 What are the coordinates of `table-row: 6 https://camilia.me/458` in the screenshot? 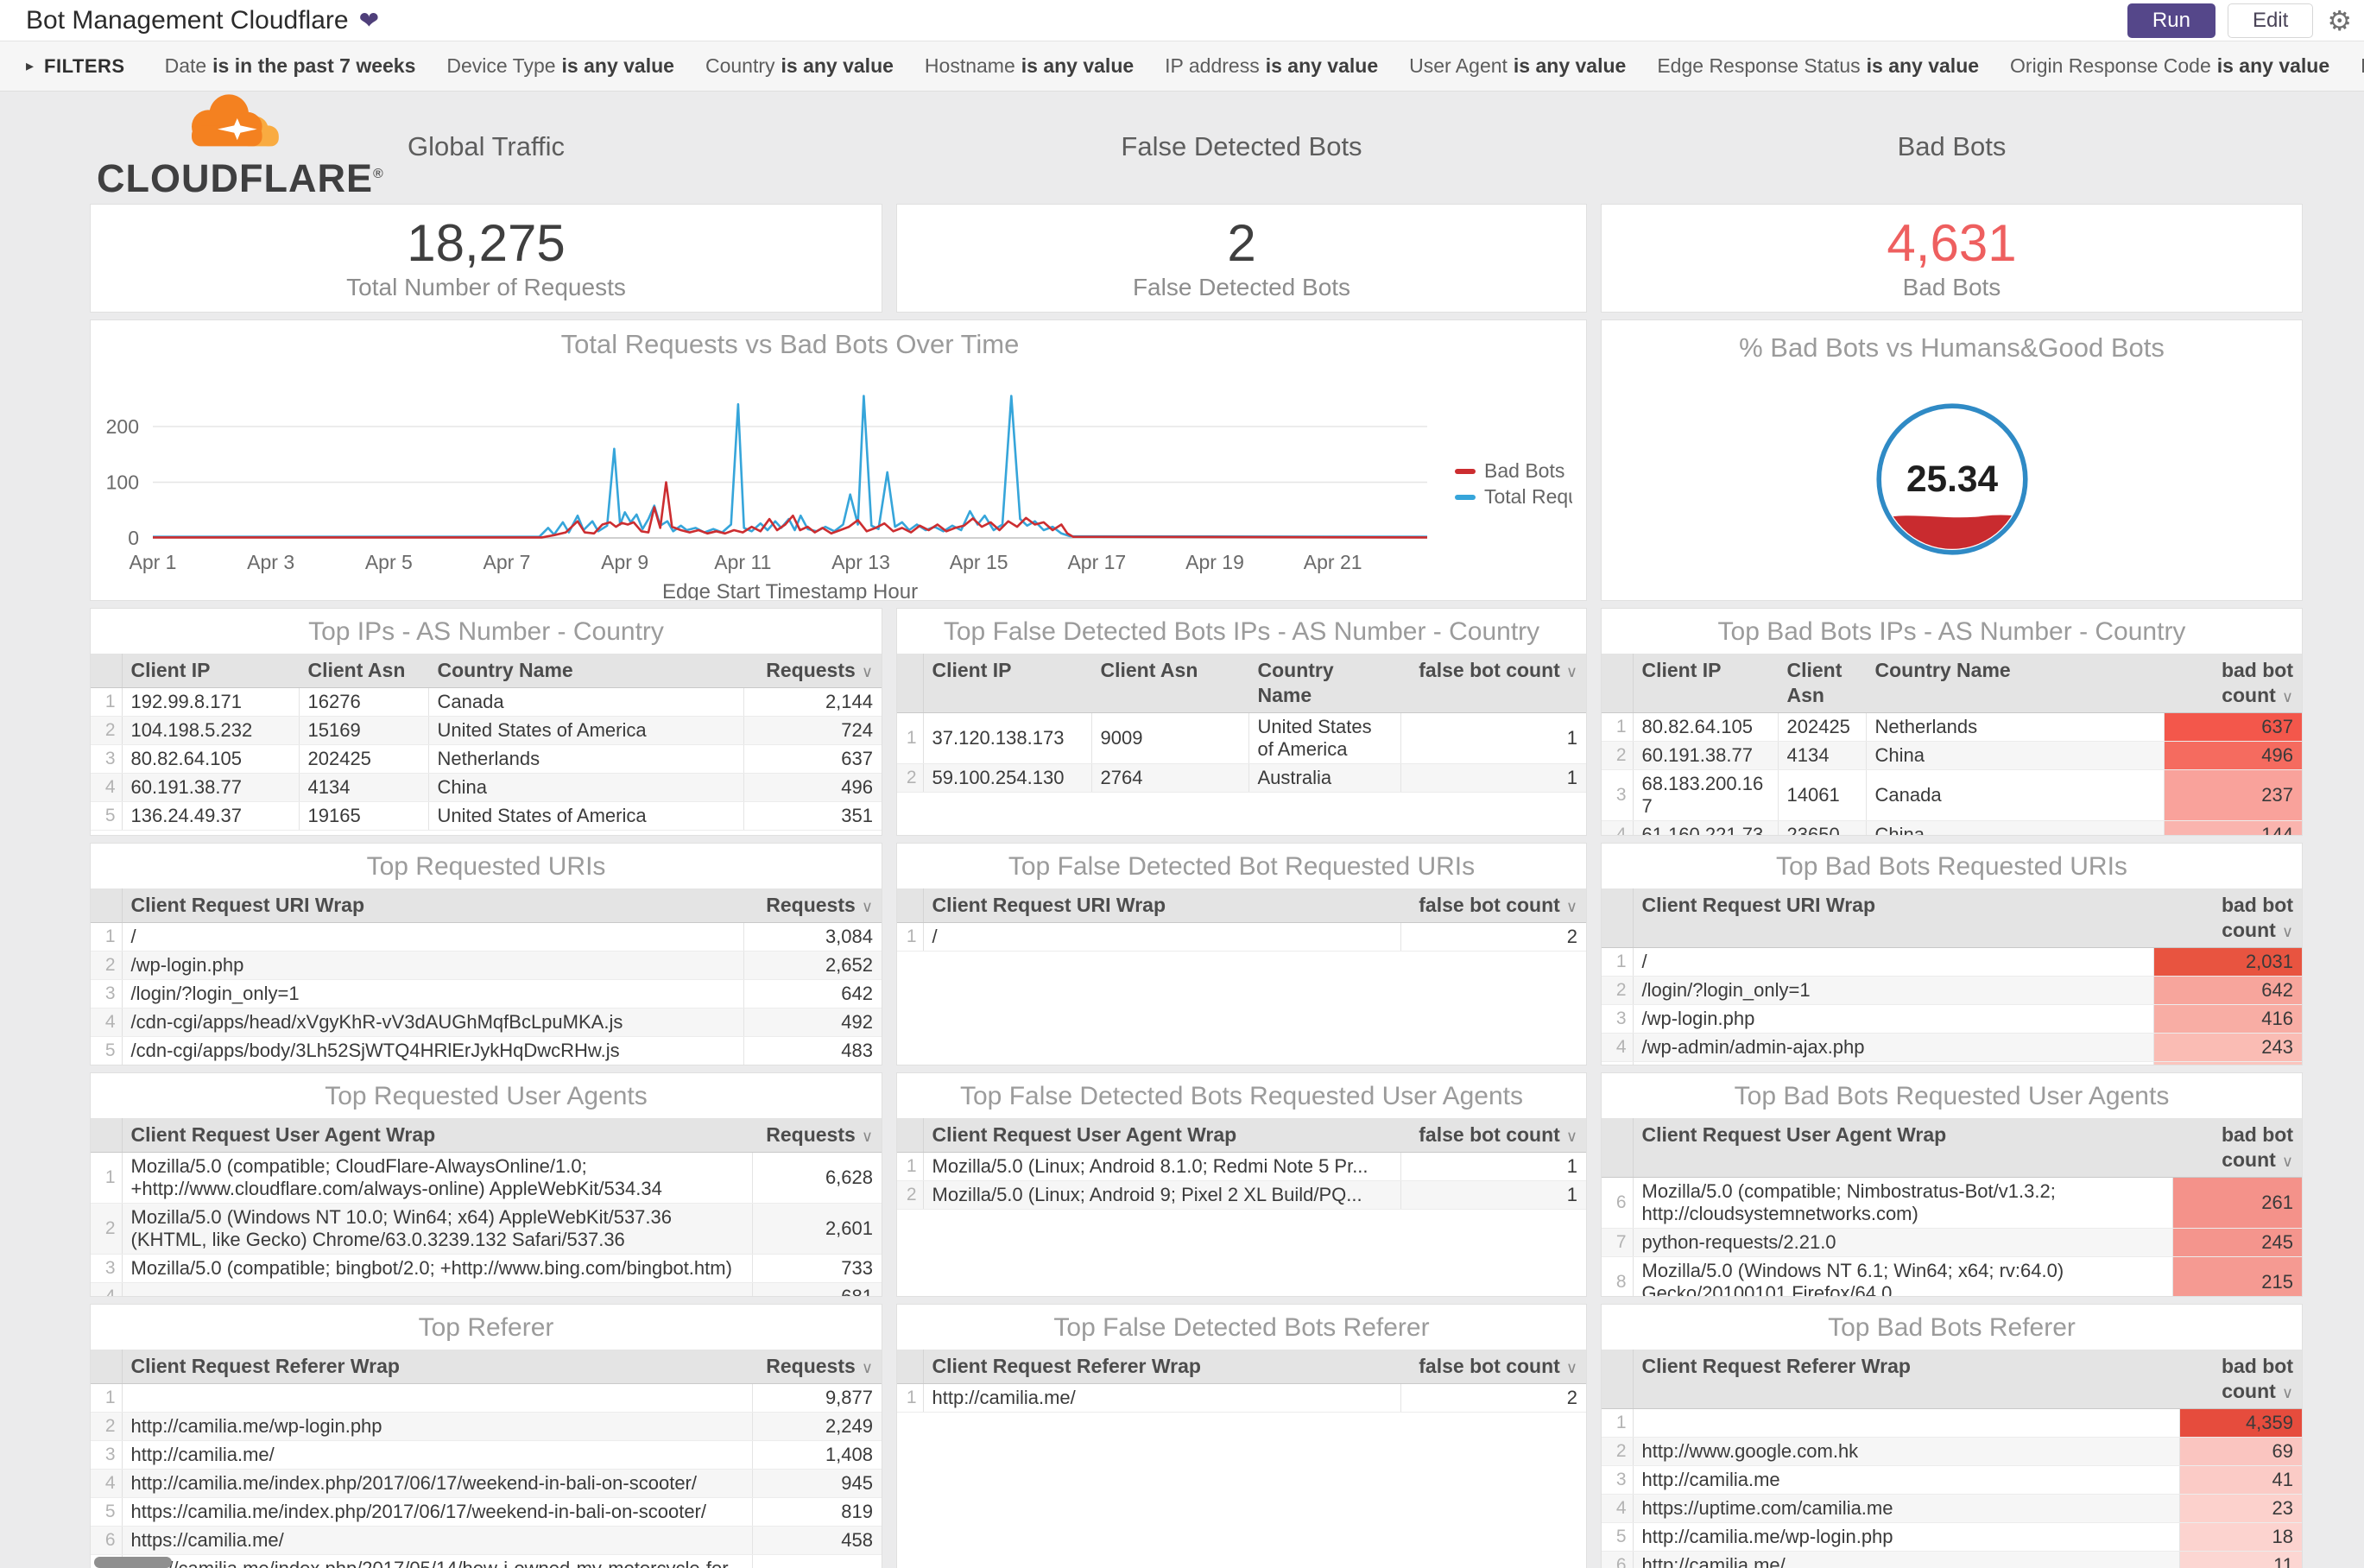 It's located at (486, 1541).